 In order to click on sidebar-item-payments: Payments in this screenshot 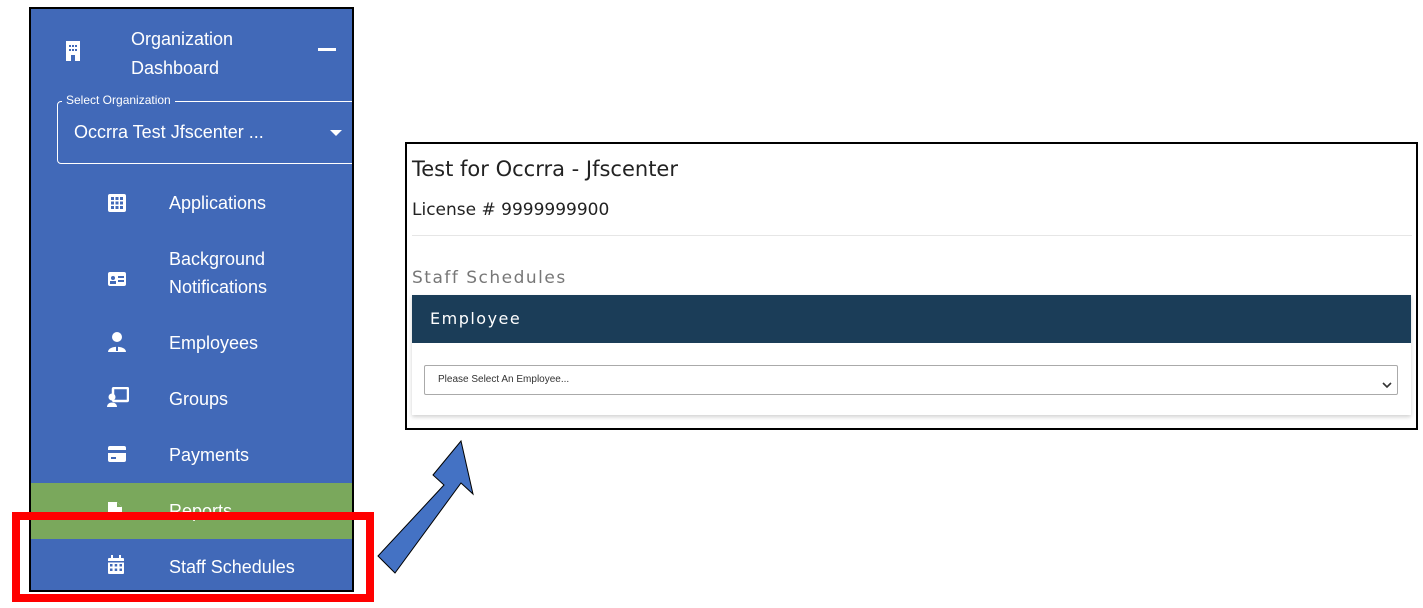, I will do `click(191, 455)`.